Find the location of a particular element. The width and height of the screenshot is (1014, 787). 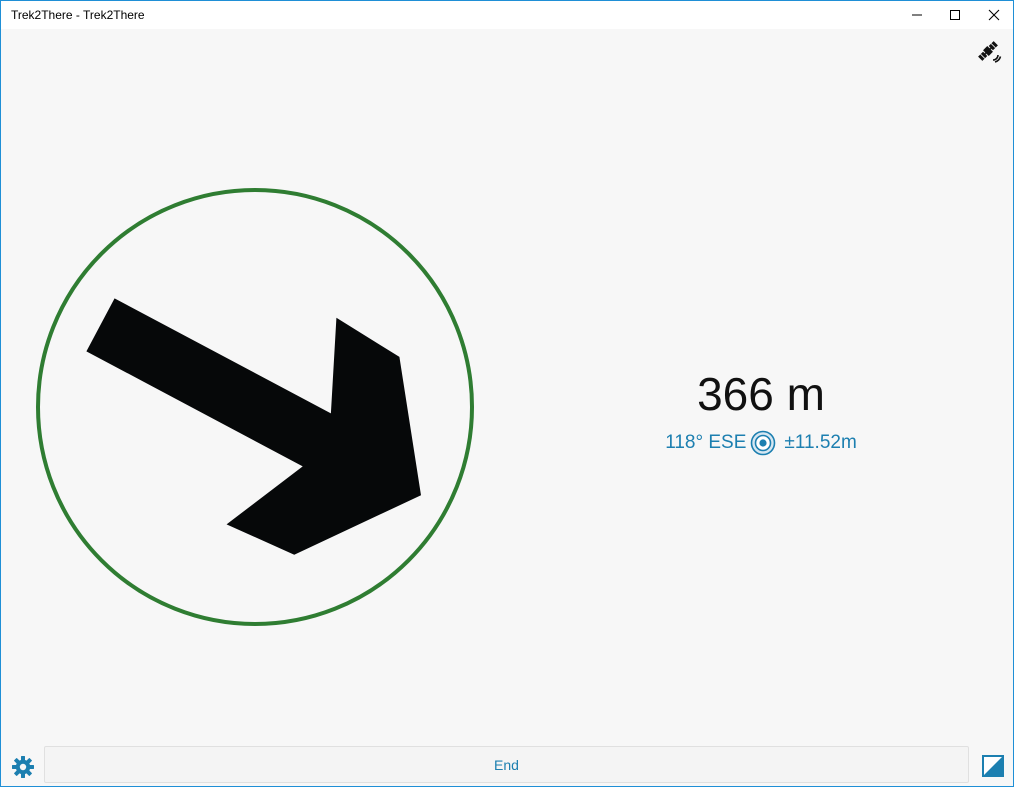

close-icon is located at coordinates (994, 15).